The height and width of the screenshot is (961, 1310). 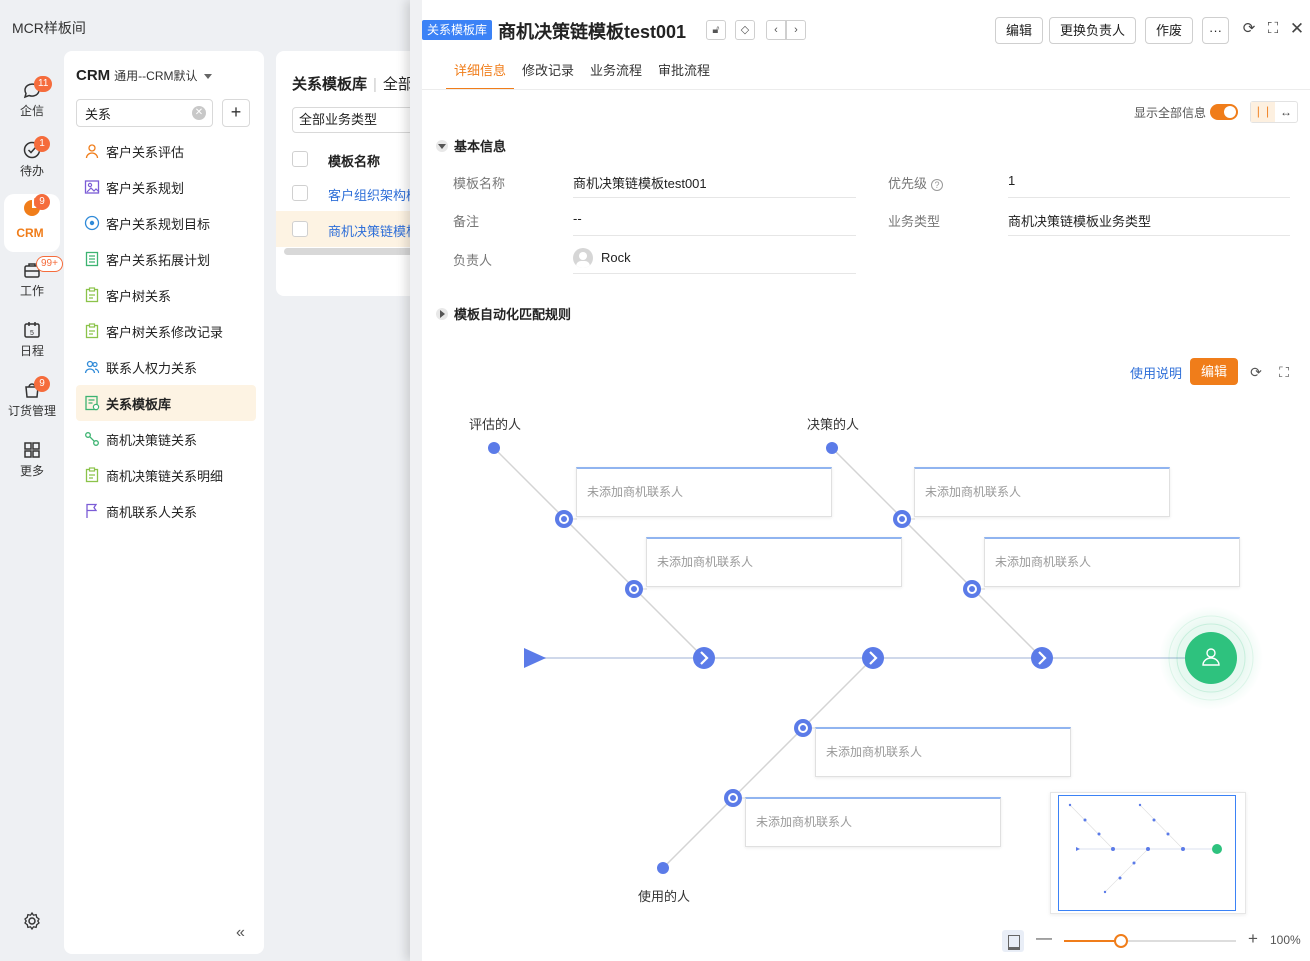 I want to click on minimap-viewport, so click(x=1147, y=853).